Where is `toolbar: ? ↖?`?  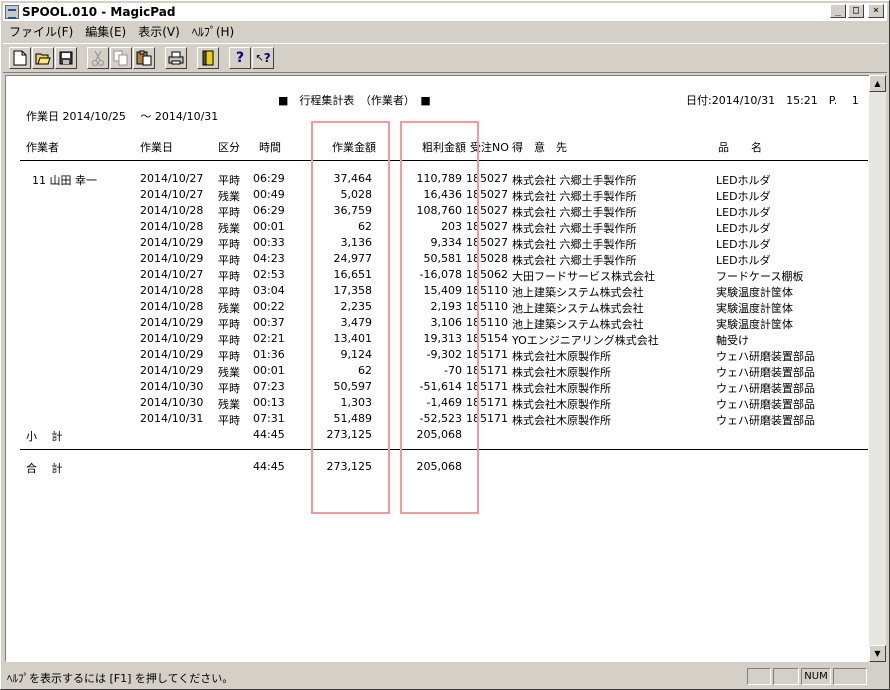 toolbar: ? ↖? is located at coordinates (445, 58).